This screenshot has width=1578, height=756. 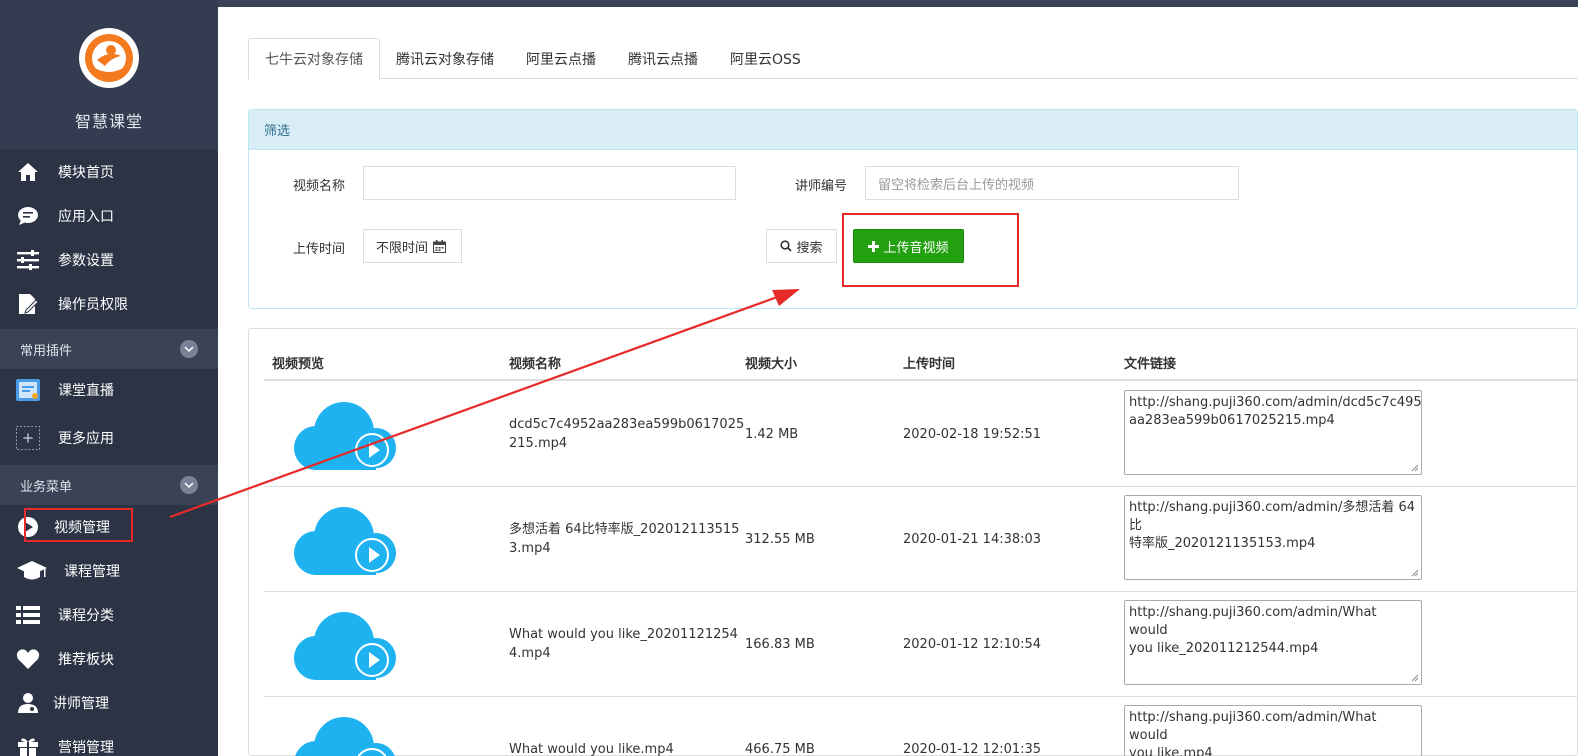 What do you see at coordinates (28, 659) in the screenshot?
I see `heart-icon` at bounding box center [28, 659].